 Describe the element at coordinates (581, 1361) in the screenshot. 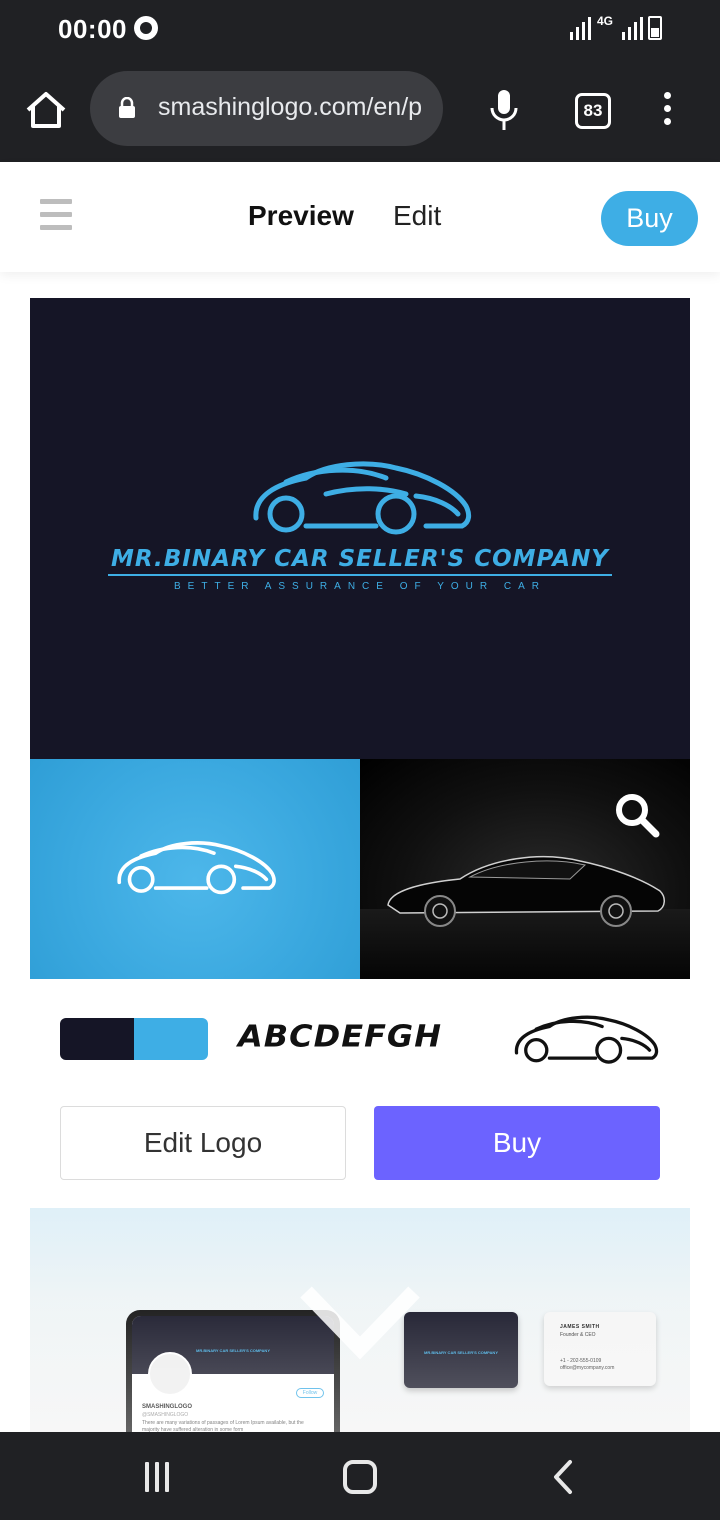

I see `card-phone: +1 - 202-555-0109` at that location.